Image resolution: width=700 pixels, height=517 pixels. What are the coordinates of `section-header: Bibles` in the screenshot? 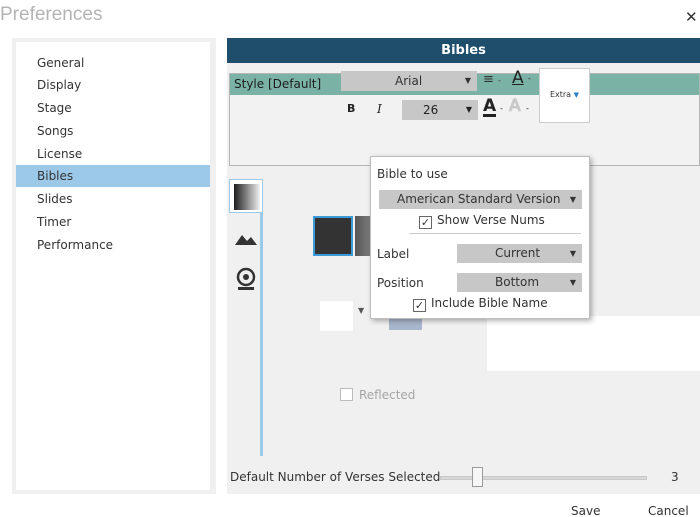 It's located at (463, 50).